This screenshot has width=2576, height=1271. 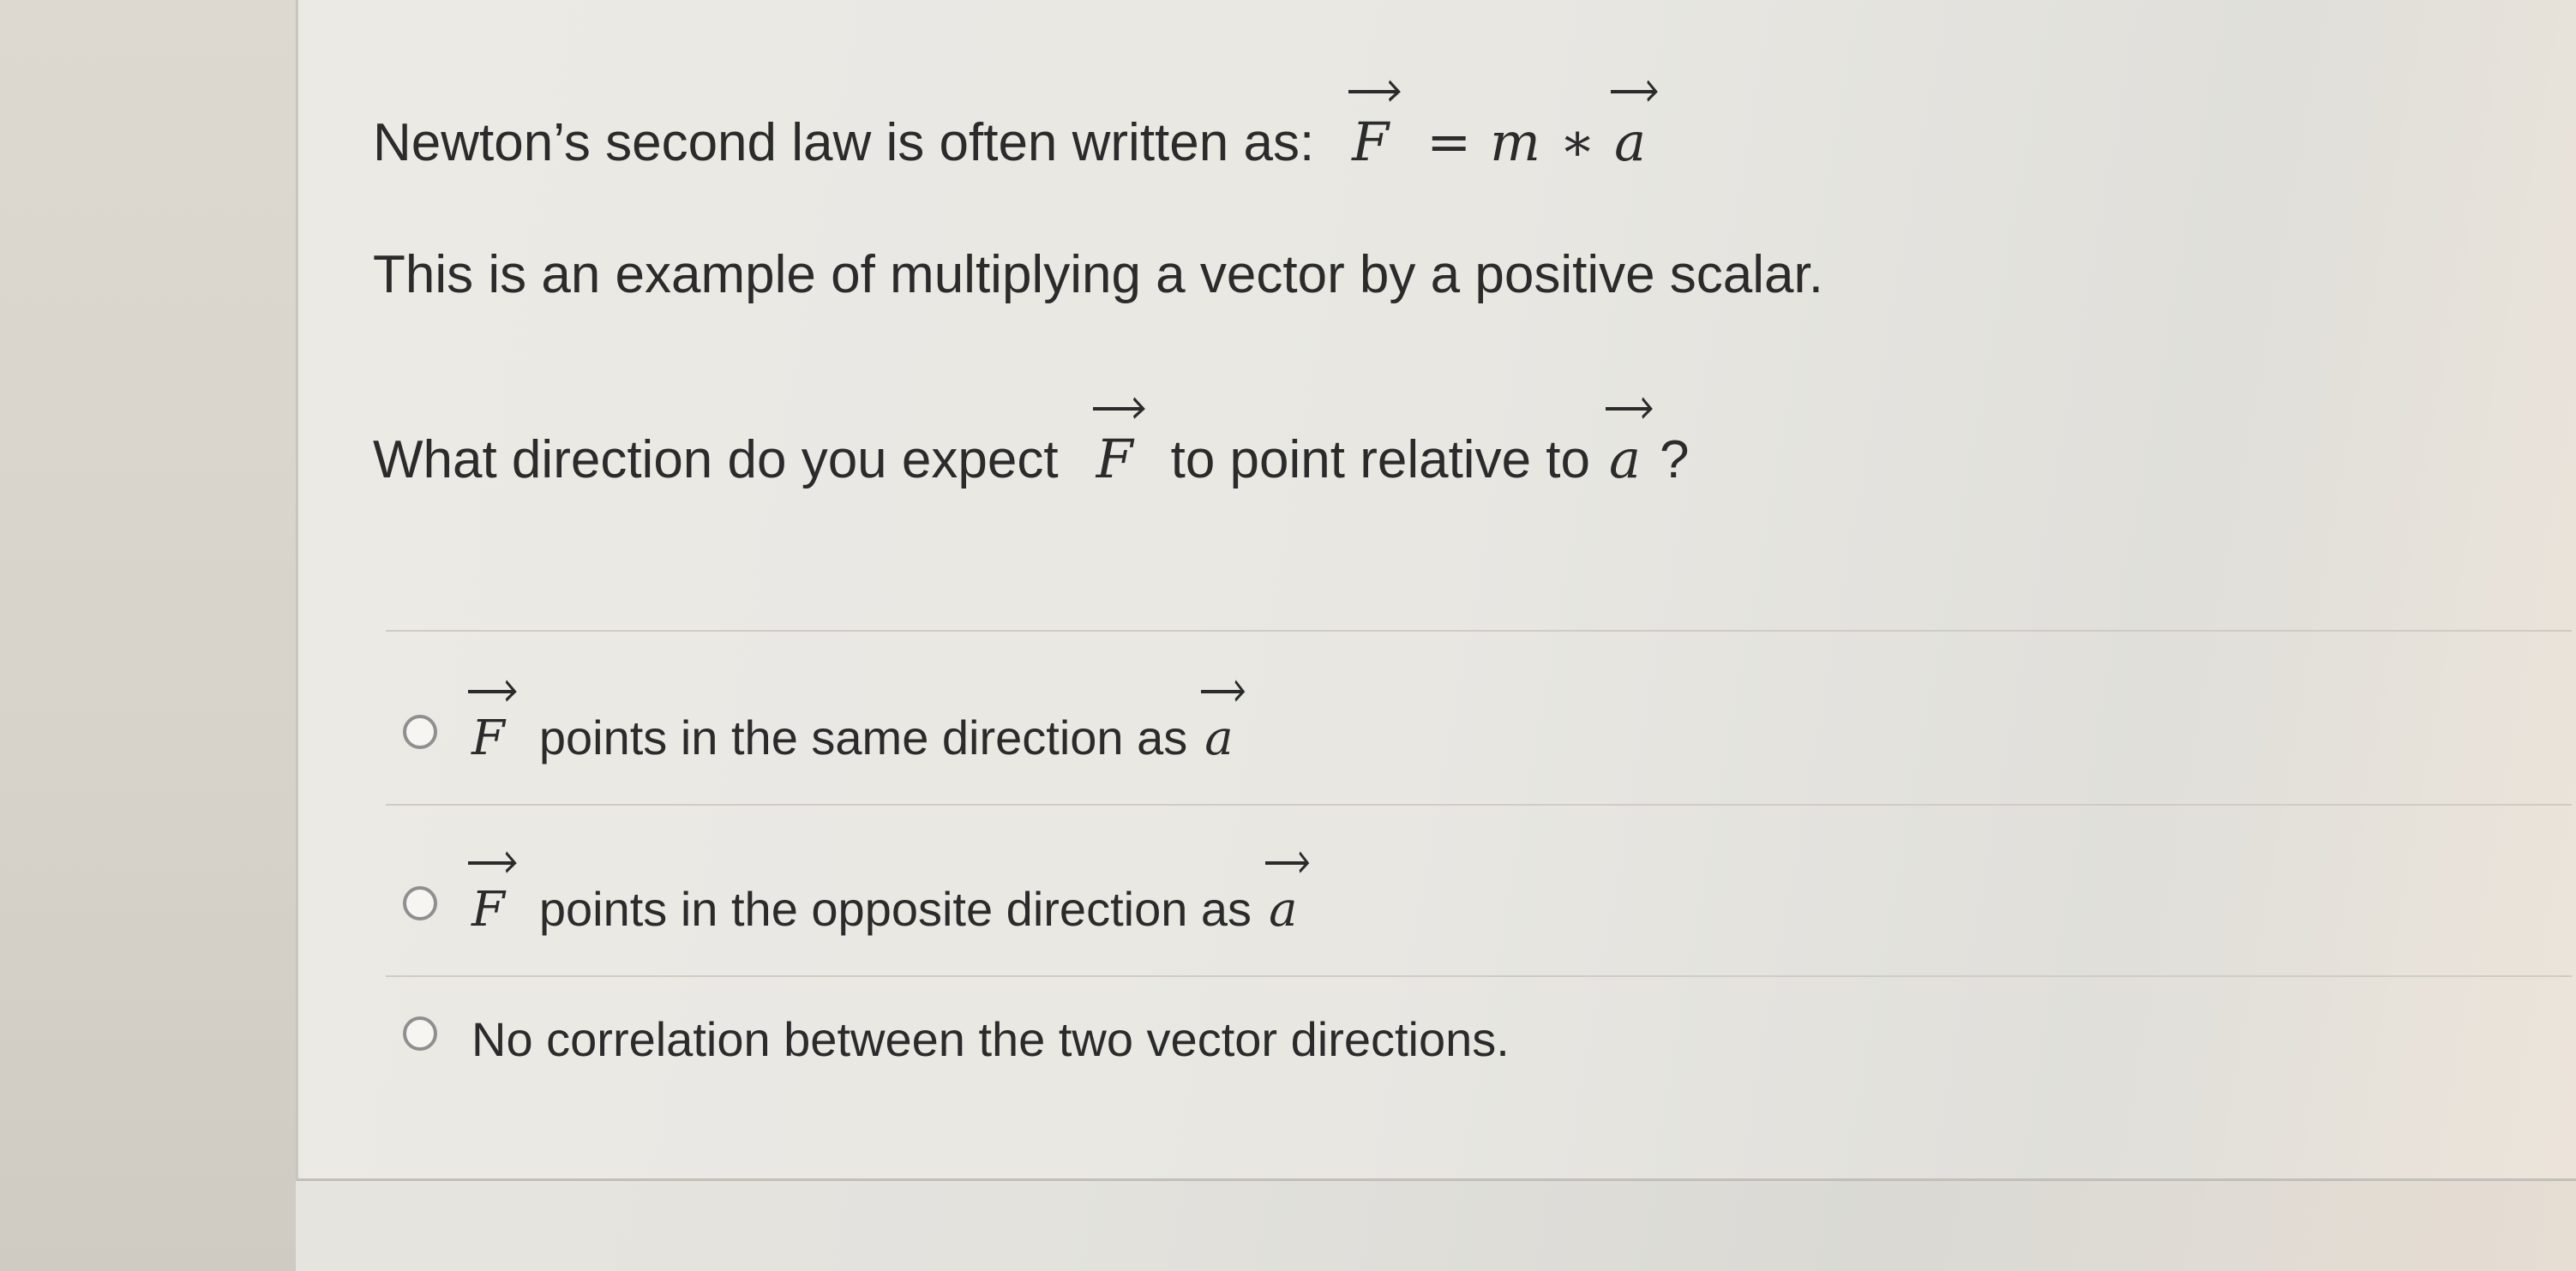 What do you see at coordinates (716, 459) in the screenshot?
I see `prompt-text-start: What direction do you expect` at bounding box center [716, 459].